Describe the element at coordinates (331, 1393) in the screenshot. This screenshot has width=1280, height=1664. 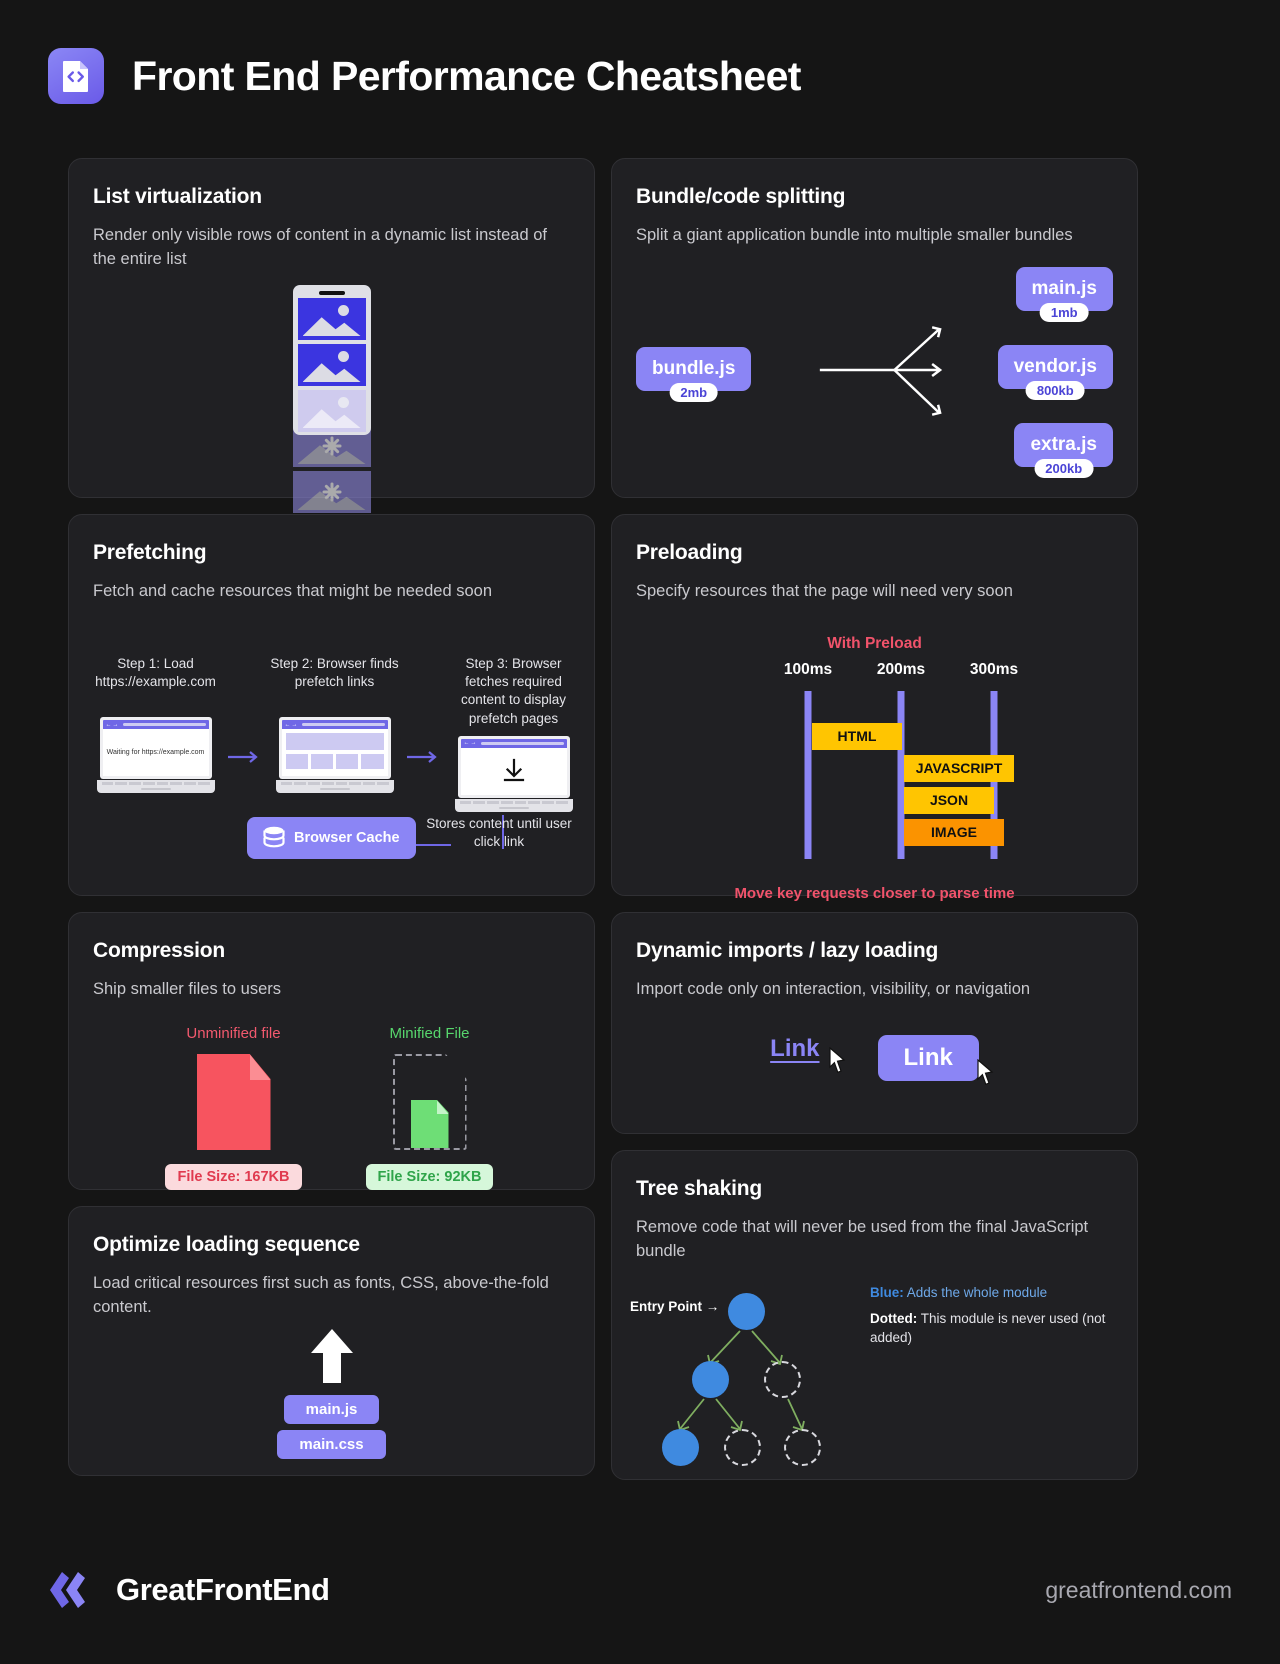
I see `optimize-illustration: main.js main.css` at that location.